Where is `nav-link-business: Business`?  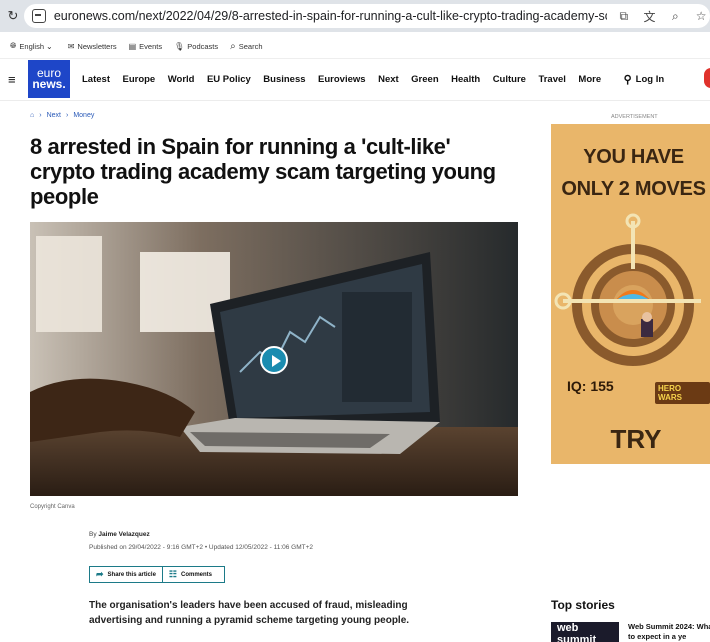
nav-link-business: Business is located at coordinates (284, 79).